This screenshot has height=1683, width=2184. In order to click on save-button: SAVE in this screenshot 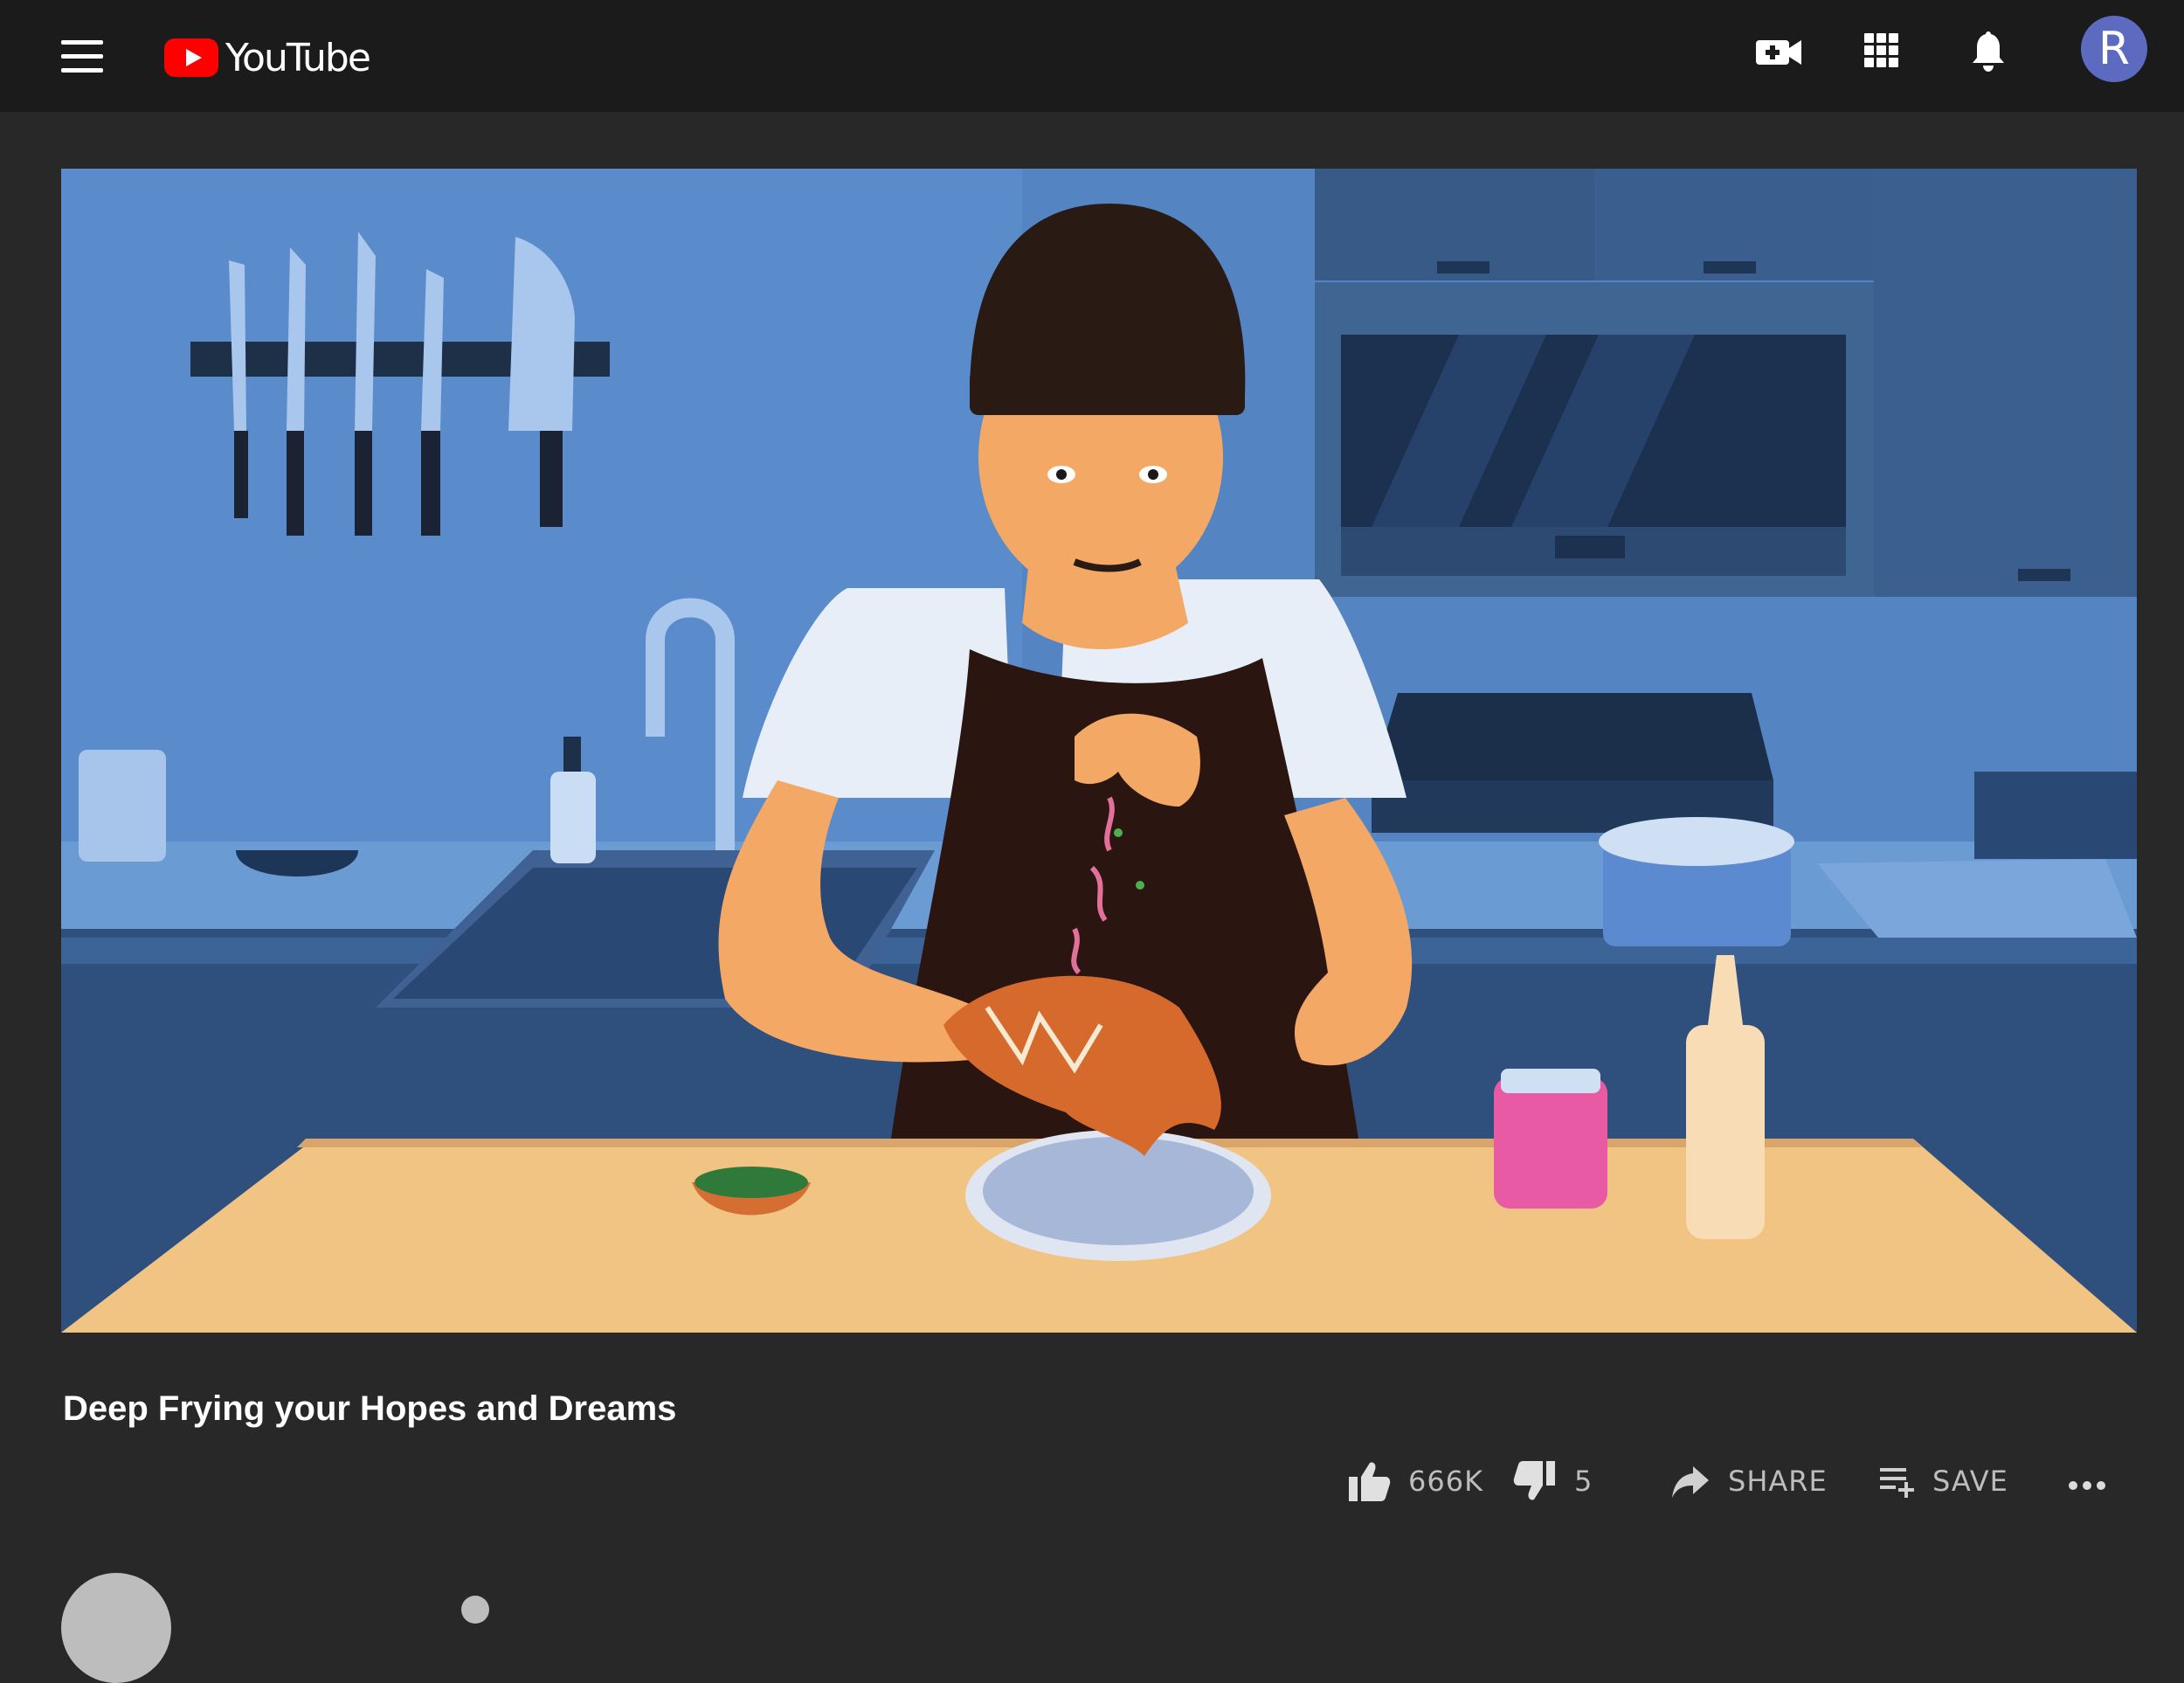, I will do `click(1942, 1481)`.